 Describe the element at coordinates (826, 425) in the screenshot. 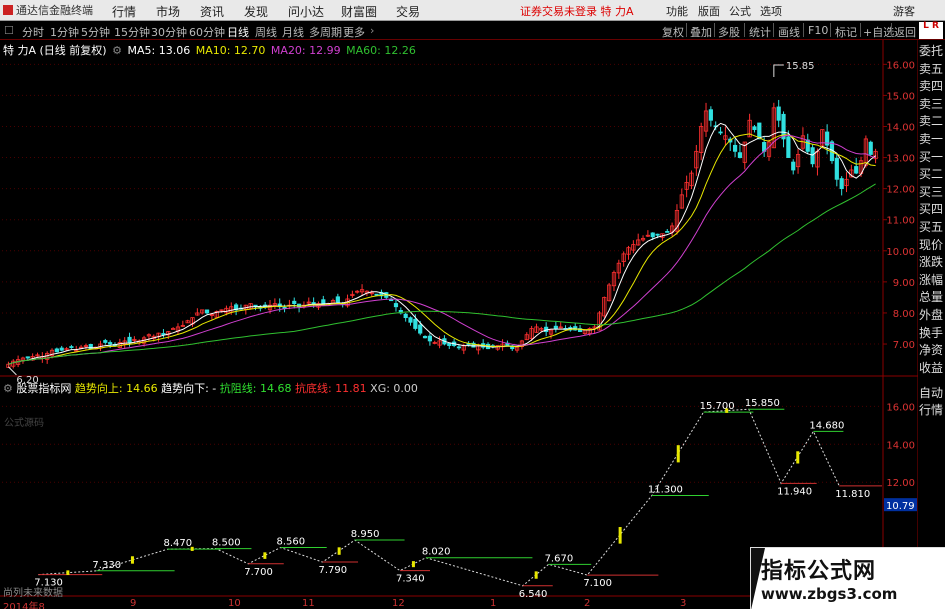

I see `pivot-label: 14.680` at that location.